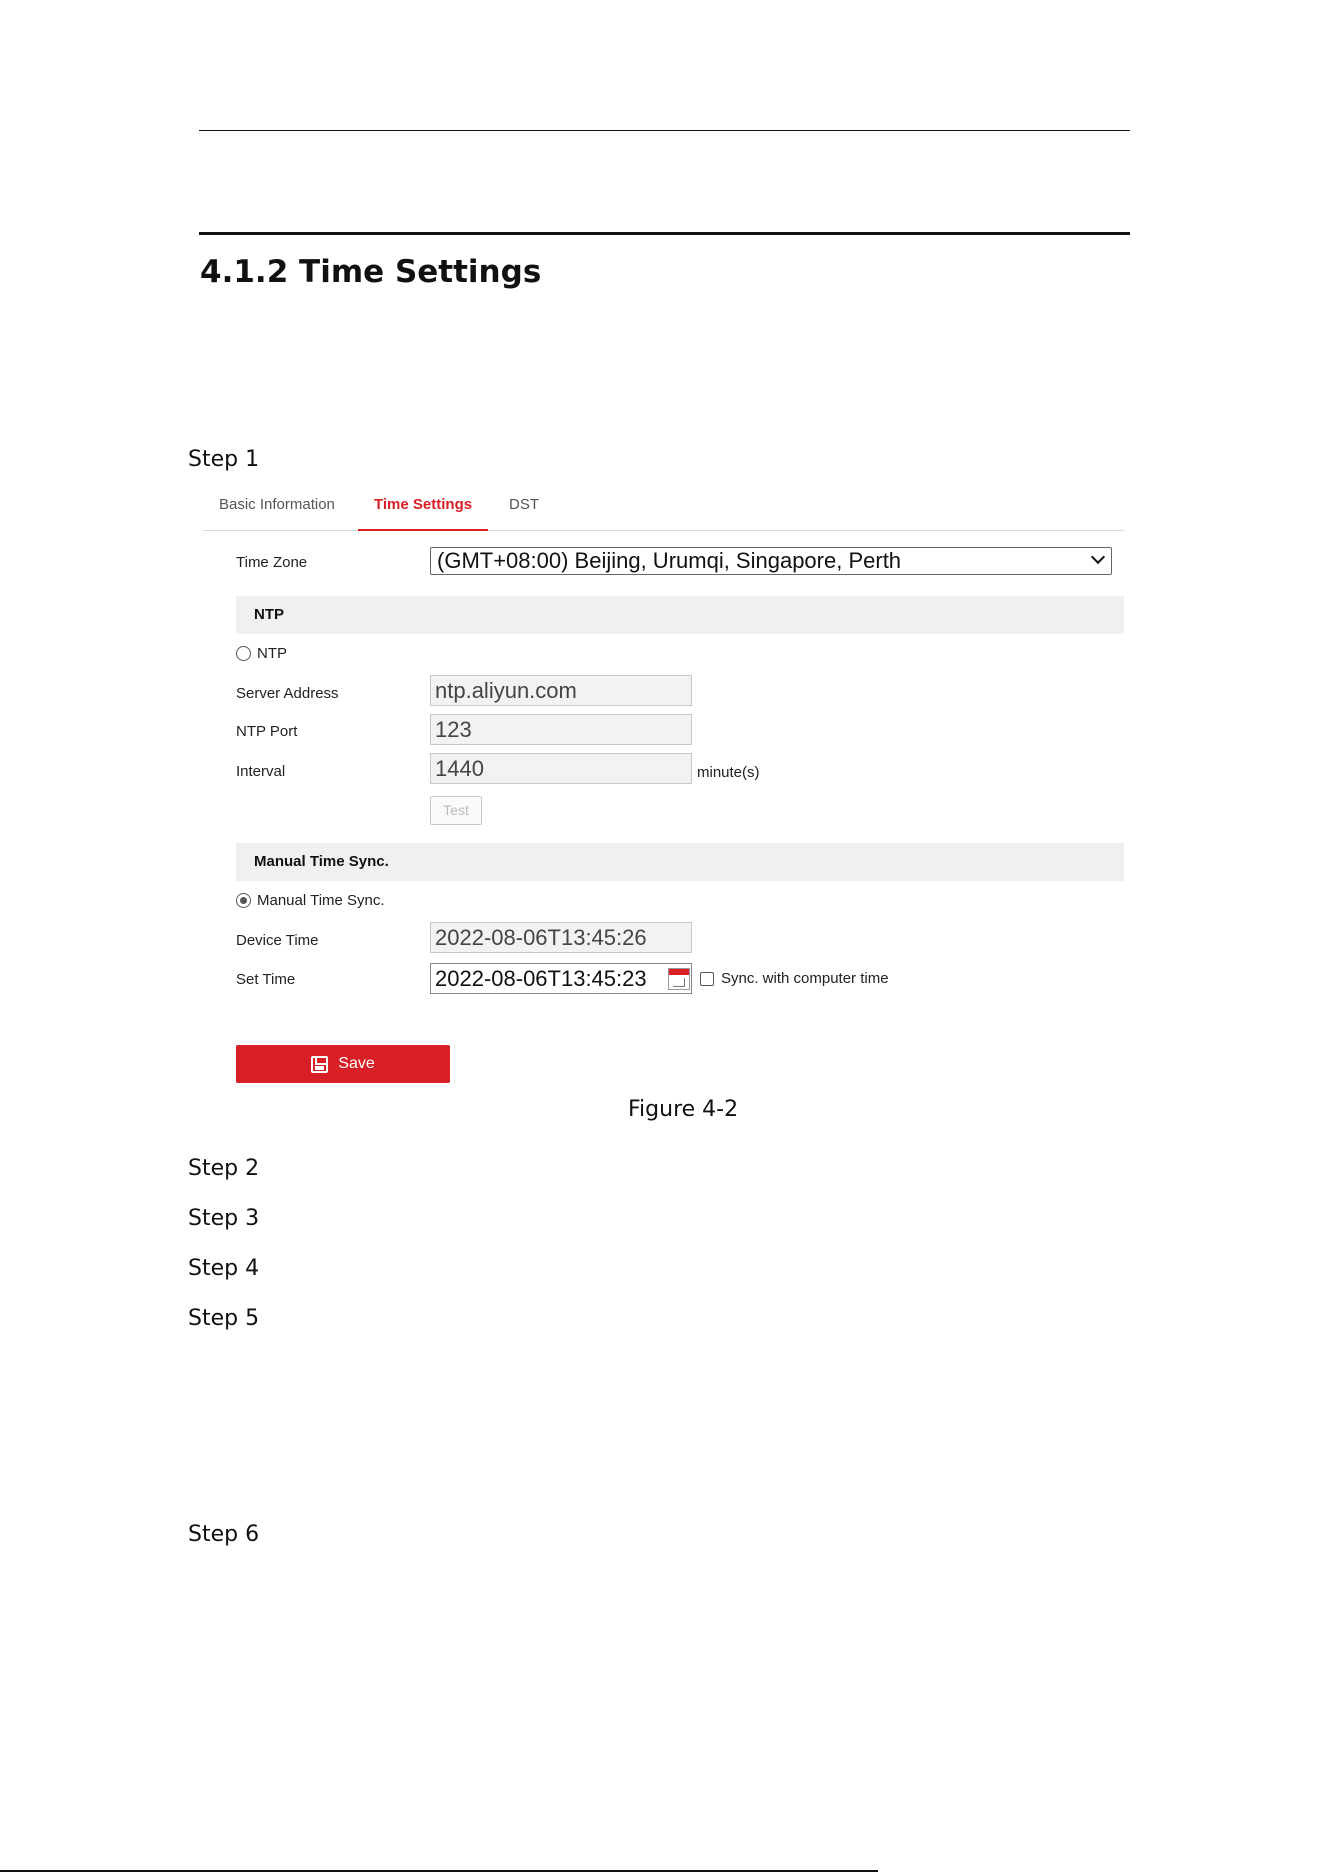 This screenshot has width=1324, height=1872. I want to click on step-label: Step 1, so click(224, 459).